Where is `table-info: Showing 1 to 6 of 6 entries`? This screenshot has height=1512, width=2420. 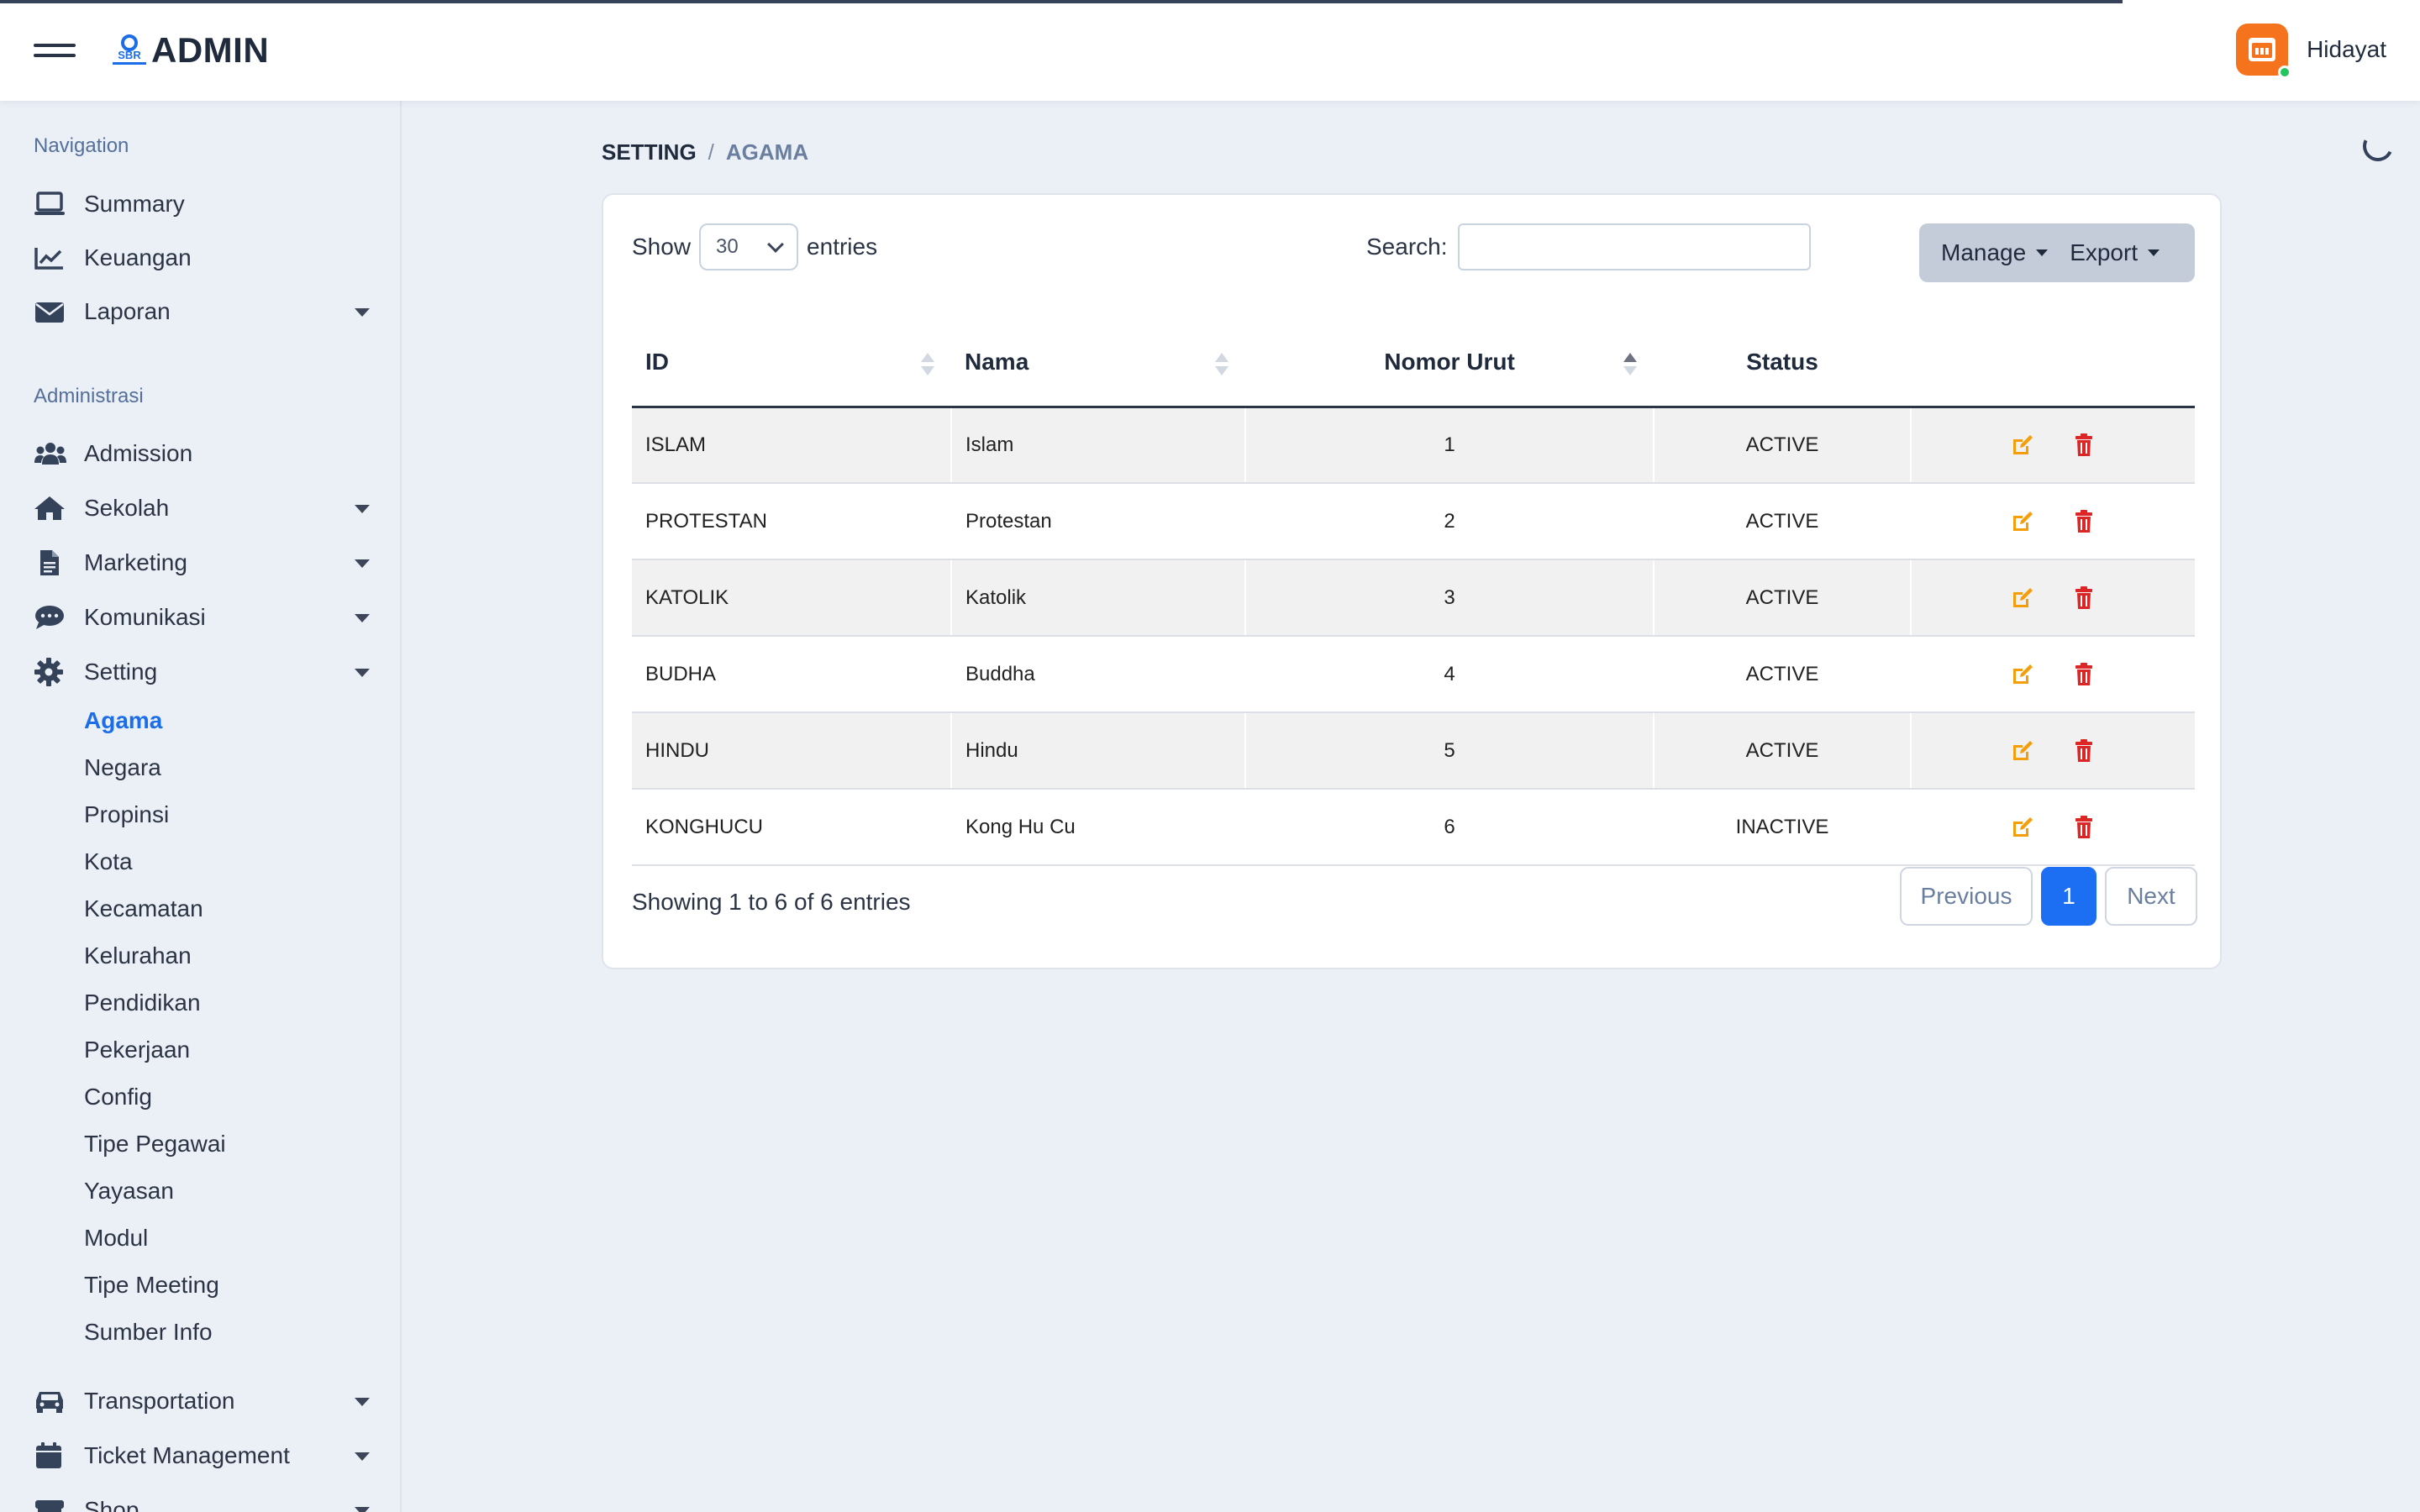
table-info: Showing 1 to 6 of 6 entries is located at coordinates (771, 902).